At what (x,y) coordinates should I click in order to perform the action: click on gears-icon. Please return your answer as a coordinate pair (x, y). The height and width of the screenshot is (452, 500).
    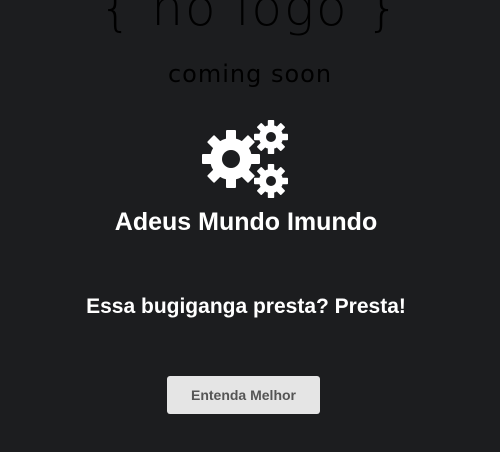
    Looking at the image, I should click on (245, 159).